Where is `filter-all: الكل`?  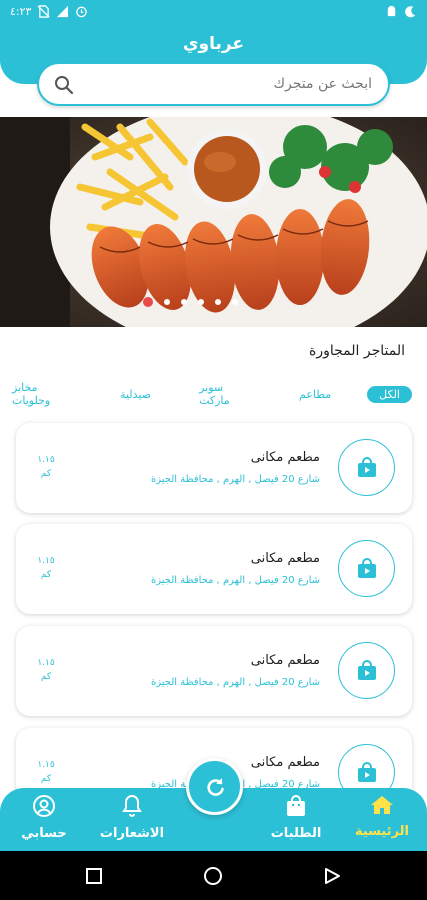
filter-all: الكل is located at coordinates (389, 394).